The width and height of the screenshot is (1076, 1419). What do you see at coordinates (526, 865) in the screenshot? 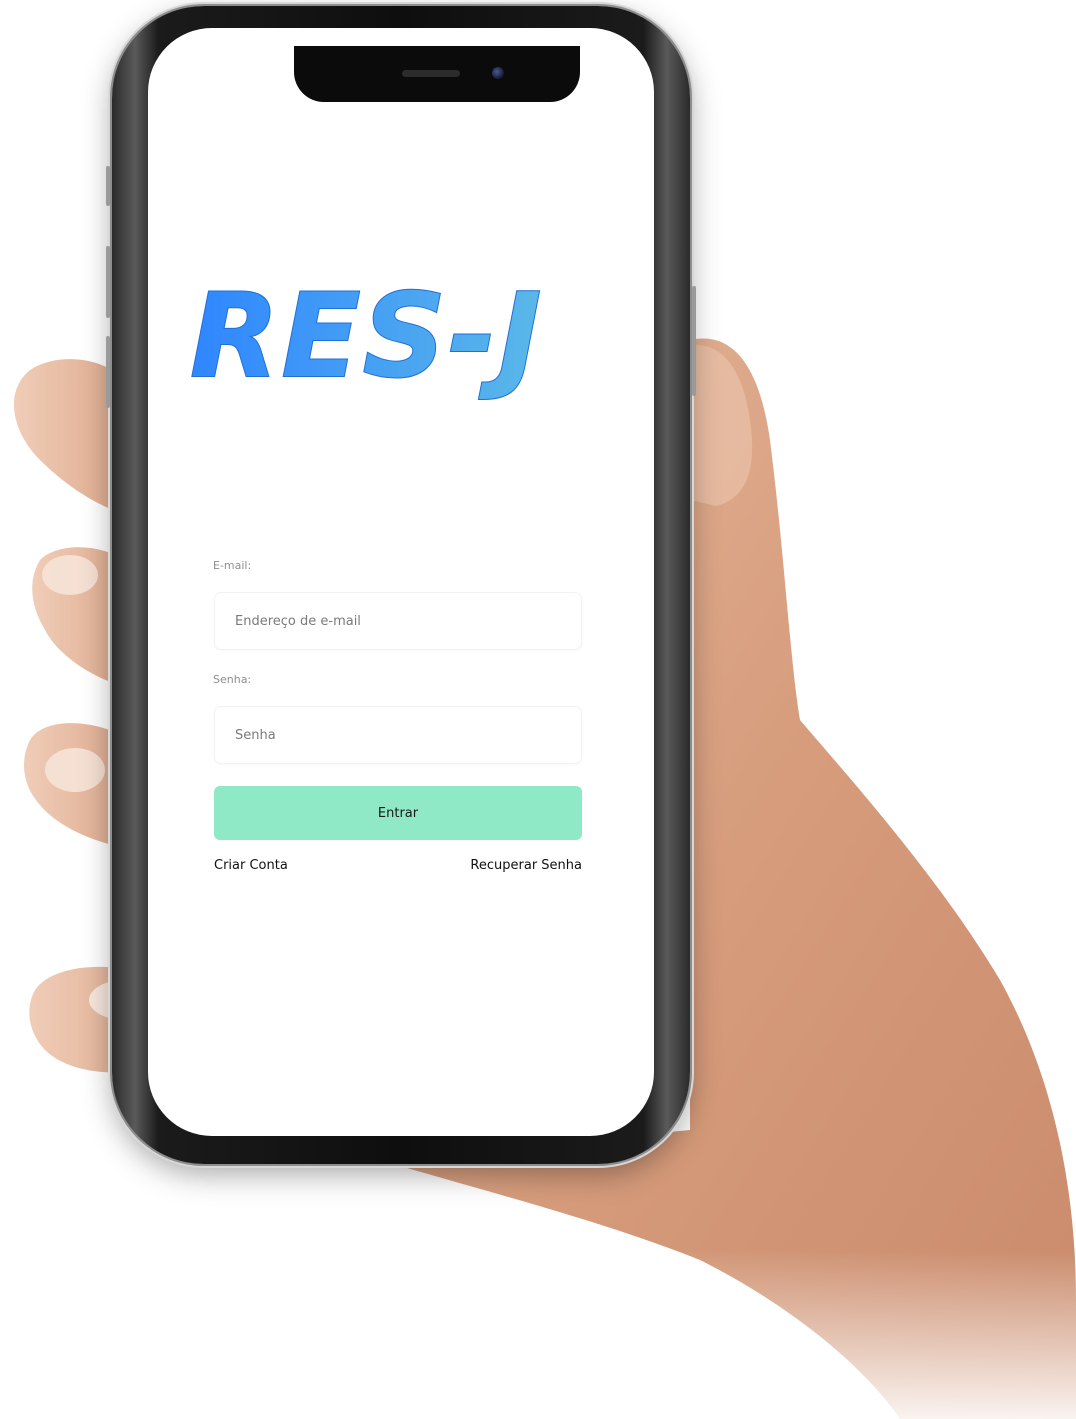
I see `recover-password-link: Recuperar Senha` at bounding box center [526, 865].